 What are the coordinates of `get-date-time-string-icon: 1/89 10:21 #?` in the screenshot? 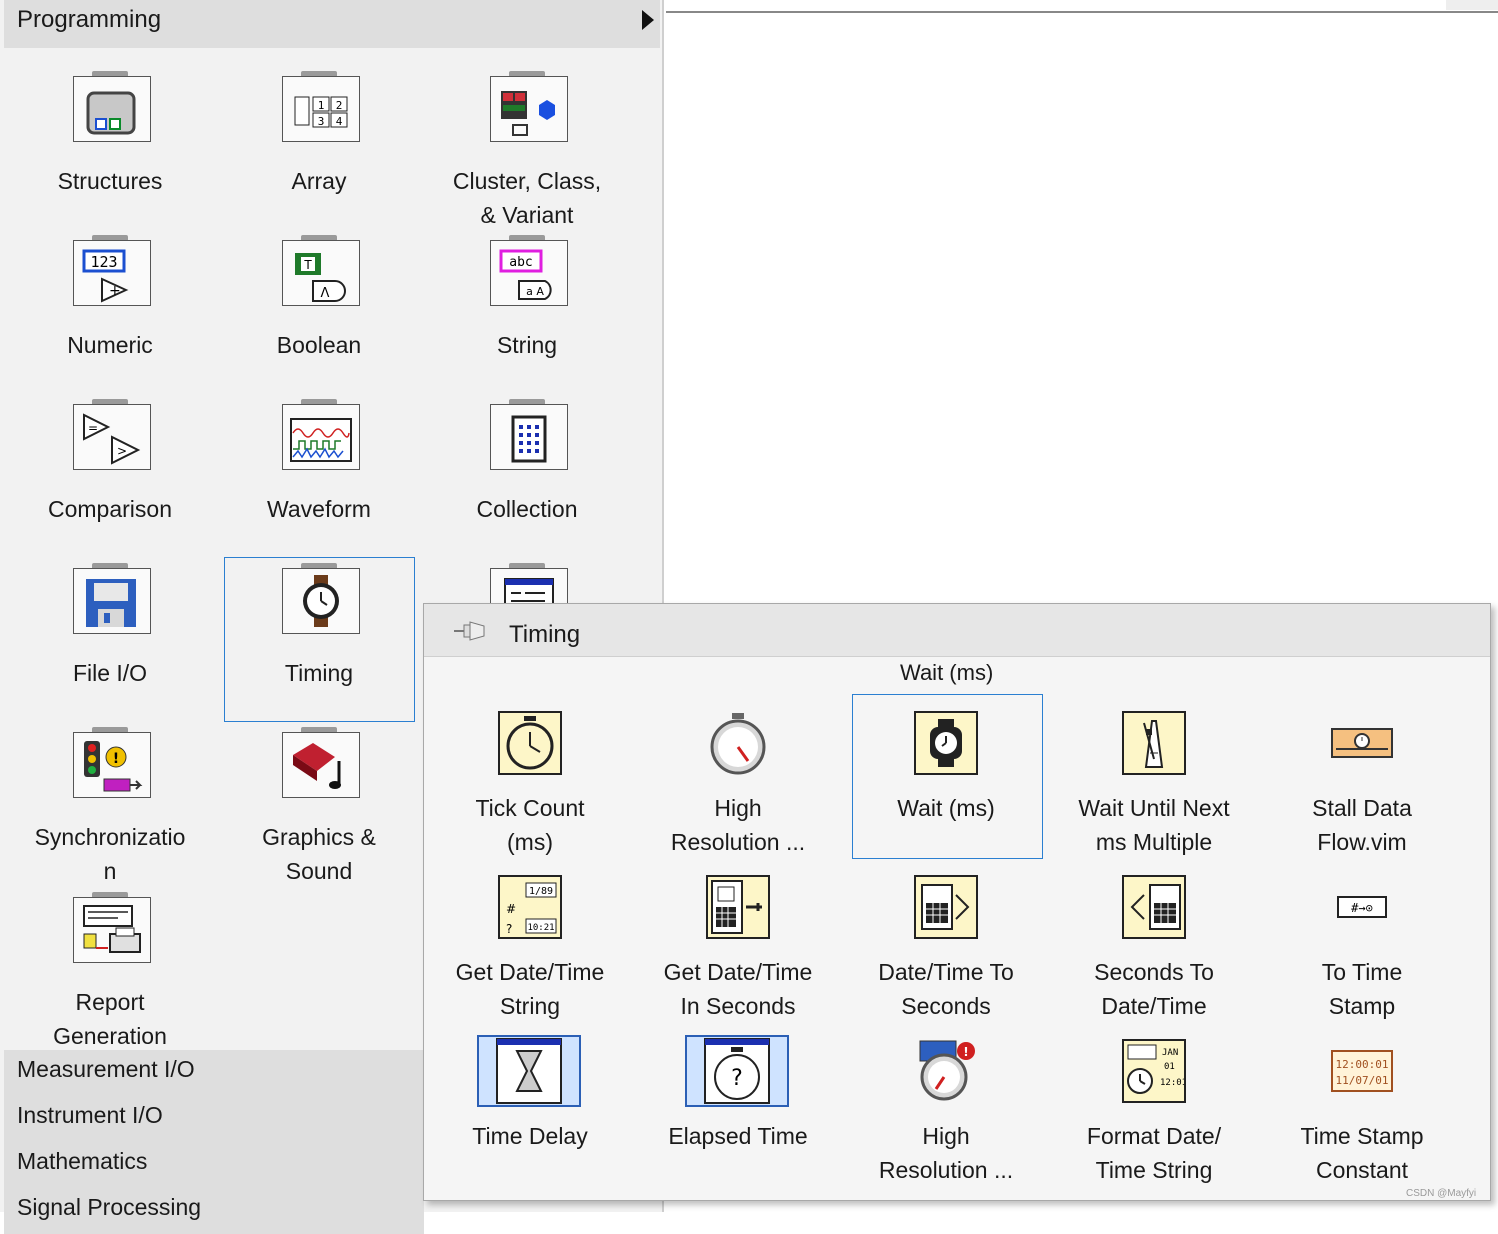 It's located at (530, 907).